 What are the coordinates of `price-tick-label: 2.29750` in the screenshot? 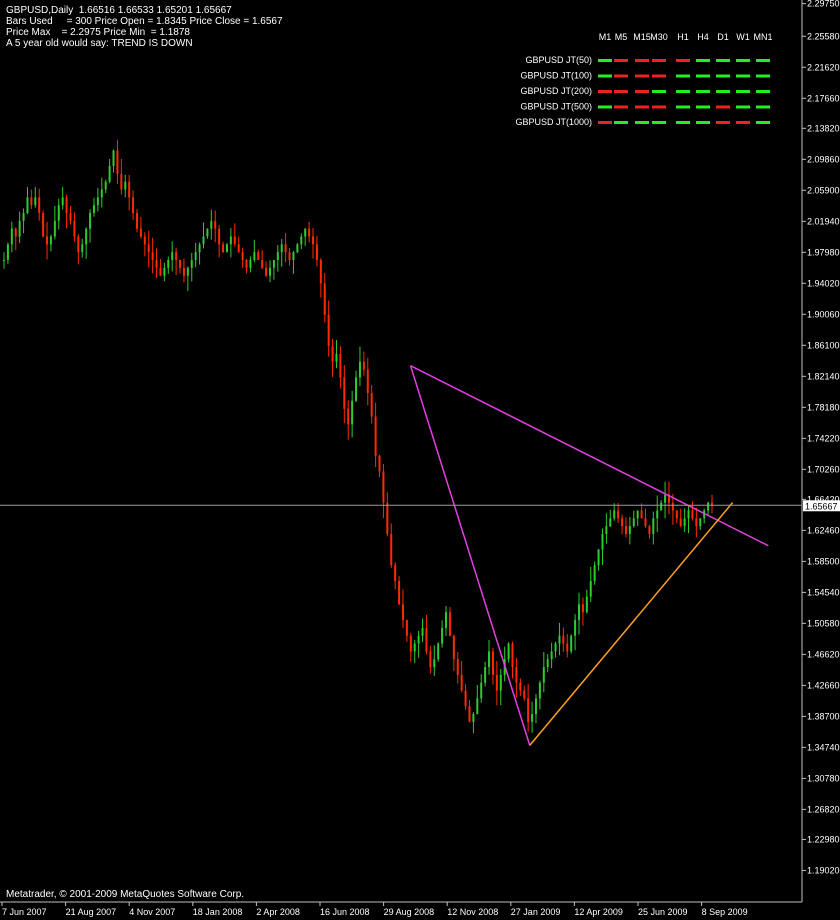 It's located at (823, 4).